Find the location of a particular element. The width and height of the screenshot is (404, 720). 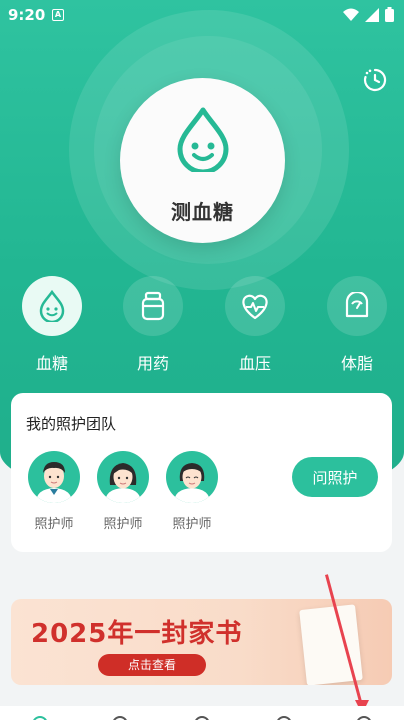

nav-home-icon is located at coordinates (40, 718).